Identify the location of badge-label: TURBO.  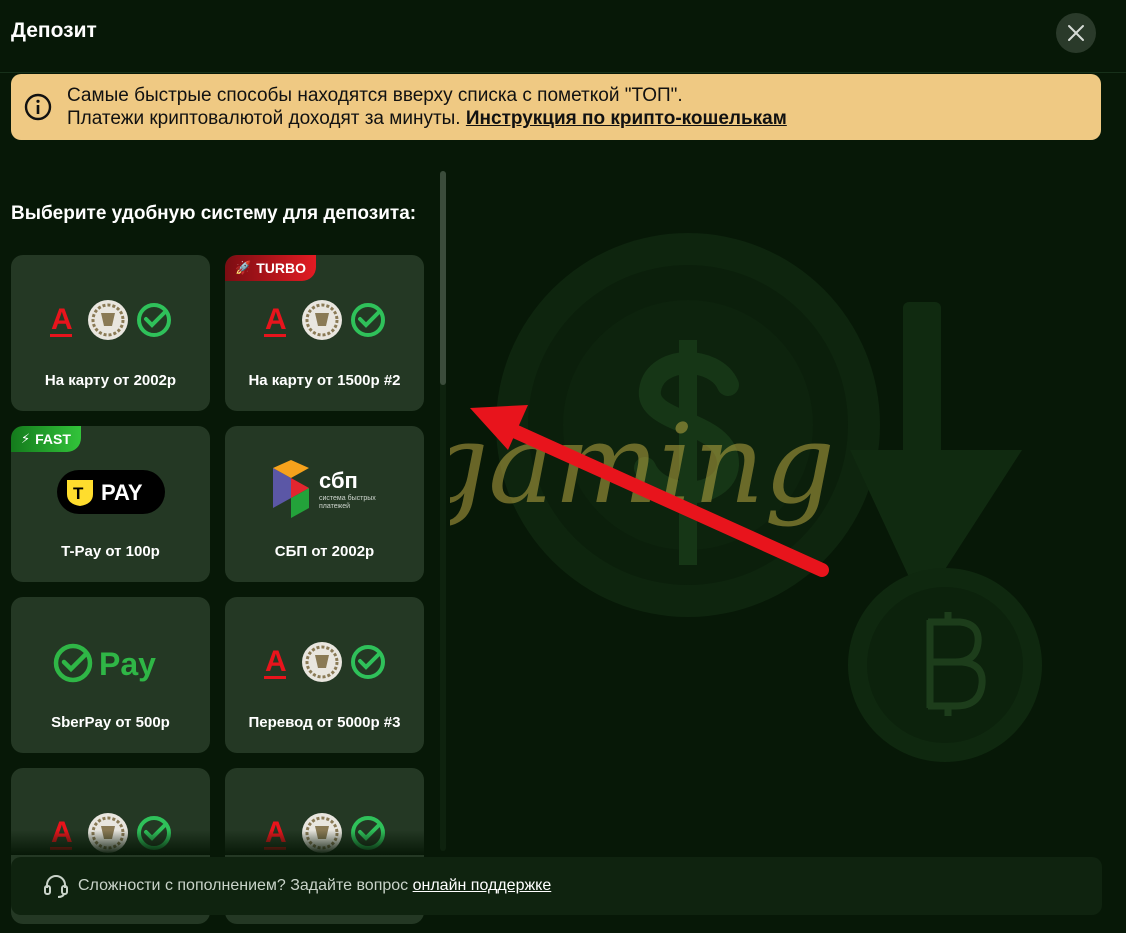
(281, 268).